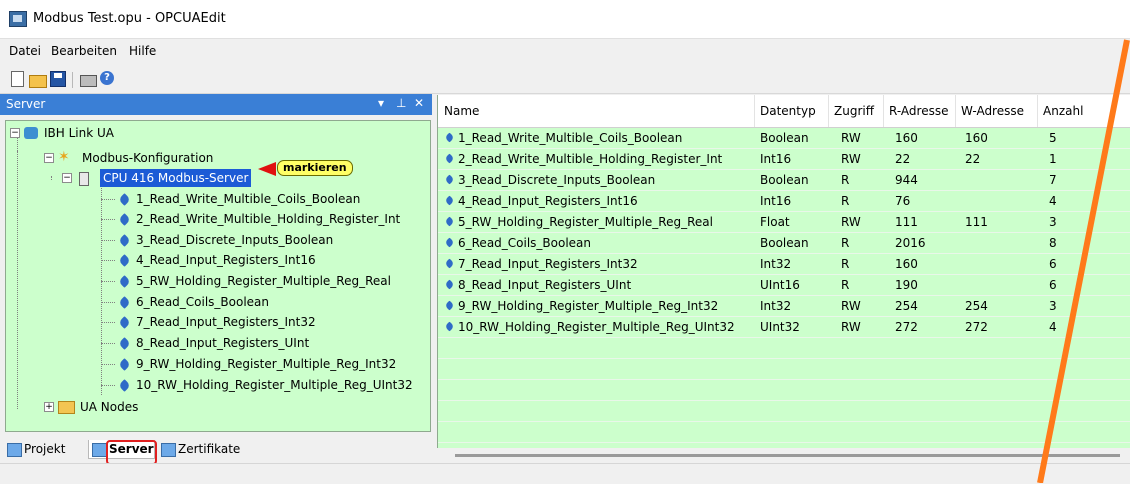 The width and height of the screenshot is (1130, 484). I want to click on panel-dropdown-icon: ▾, so click(381, 103).